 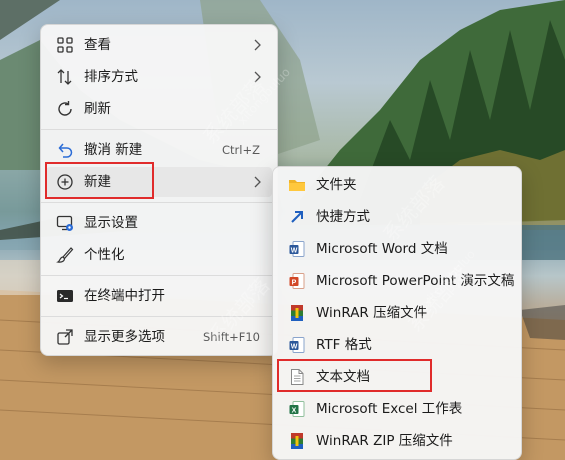 I want to click on menu-item-label: 在终端中打开, so click(x=124, y=296).